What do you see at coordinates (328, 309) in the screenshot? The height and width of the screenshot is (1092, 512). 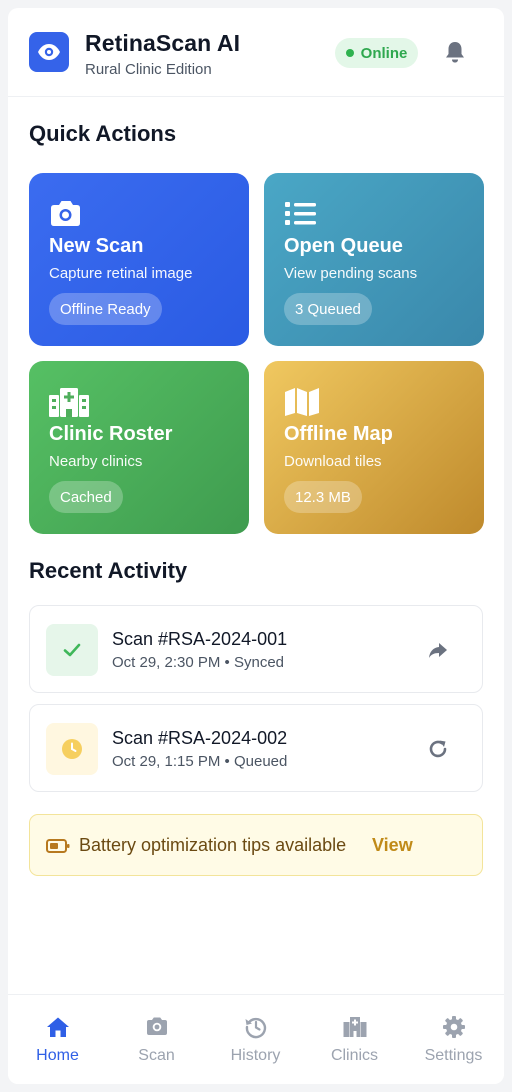 I see `card-badge: 3 Queued` at bounding box center [328, 309].